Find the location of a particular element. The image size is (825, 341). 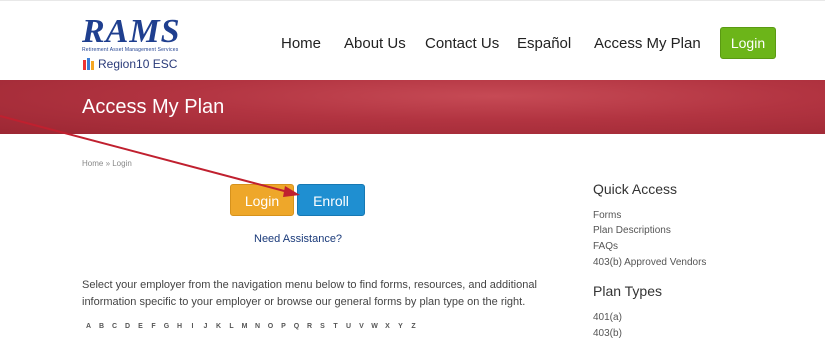

alpha-letter: E is located at coordinates (140, 326).